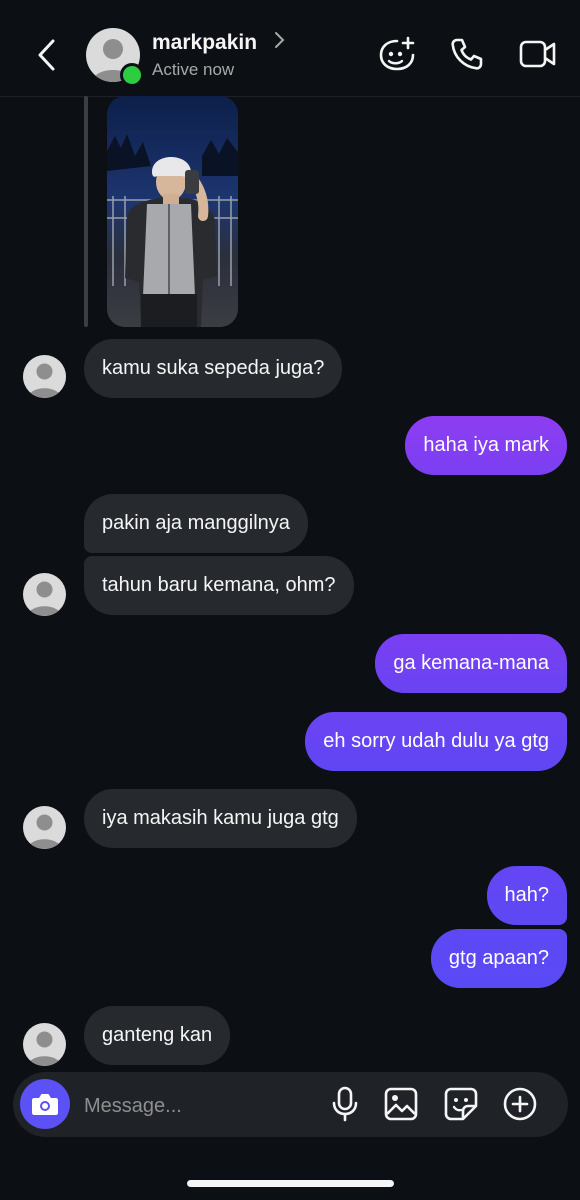 Image resolution: width=580 pixels, height=1200 pixels. Describe the element at coordinates (86, 211) in the screenshot. I see `reply-indicator-bar` at that location.